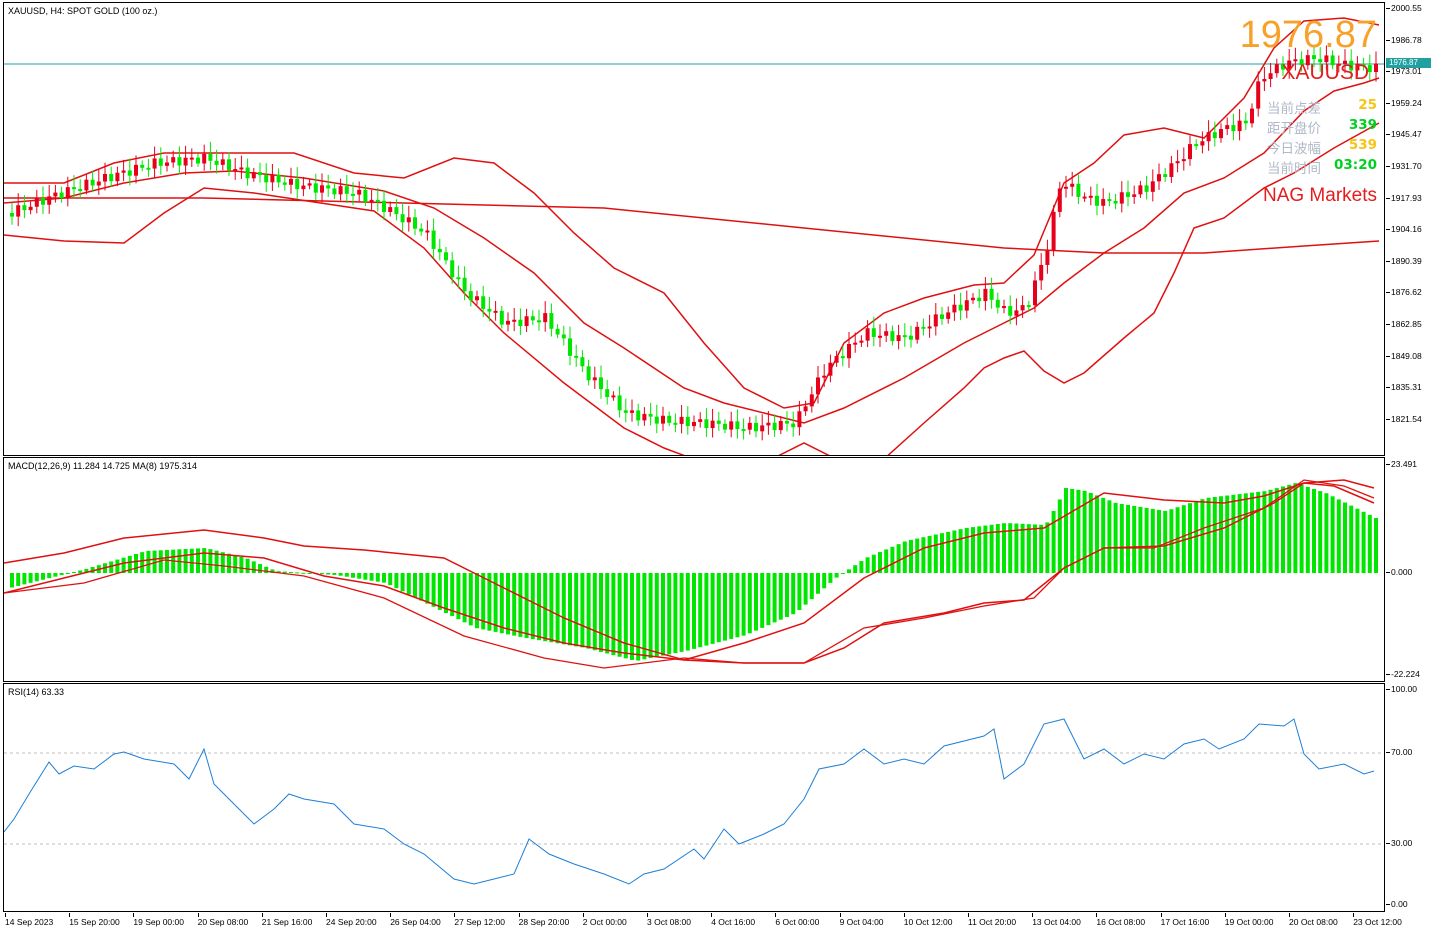 The width and height of the screenshot is (1441, 936). What do you see at coordinates (992, 920) in the screenshot?
I see `time-label: 11 Oct 20:00` at bounding box center [992, 920].